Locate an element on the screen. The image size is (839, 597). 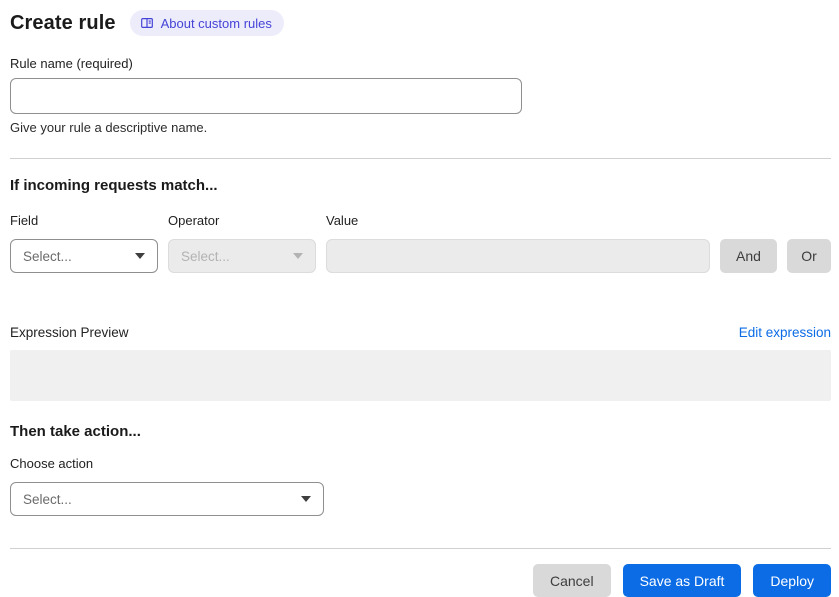
choose-action-label: Choose action is located at coordinates (52, 463).